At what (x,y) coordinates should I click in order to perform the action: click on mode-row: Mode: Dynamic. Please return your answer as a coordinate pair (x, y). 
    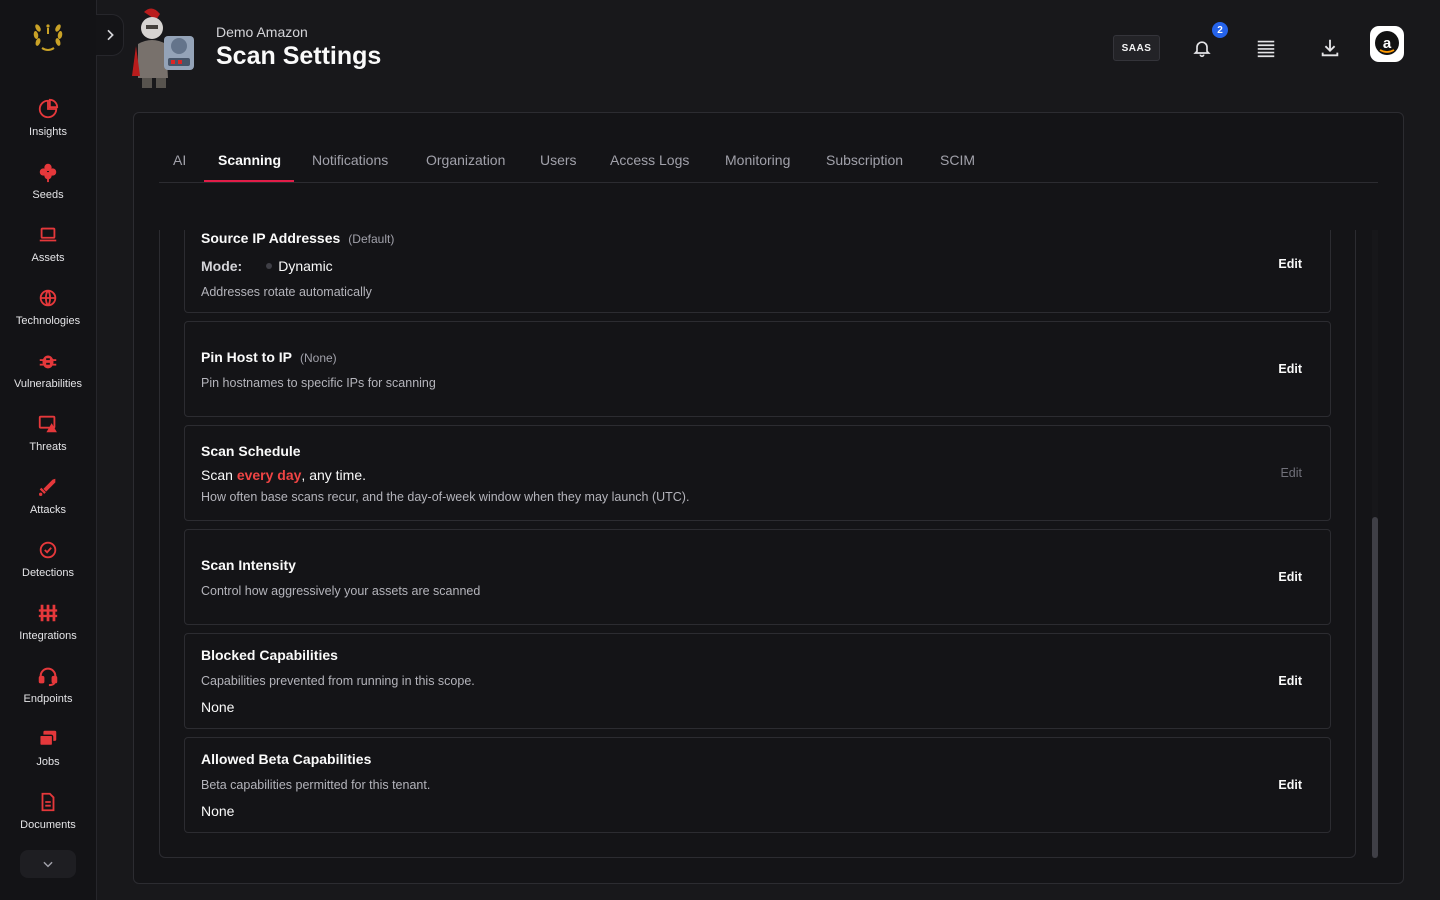
    Looking at the image, I should click on (267, 266).